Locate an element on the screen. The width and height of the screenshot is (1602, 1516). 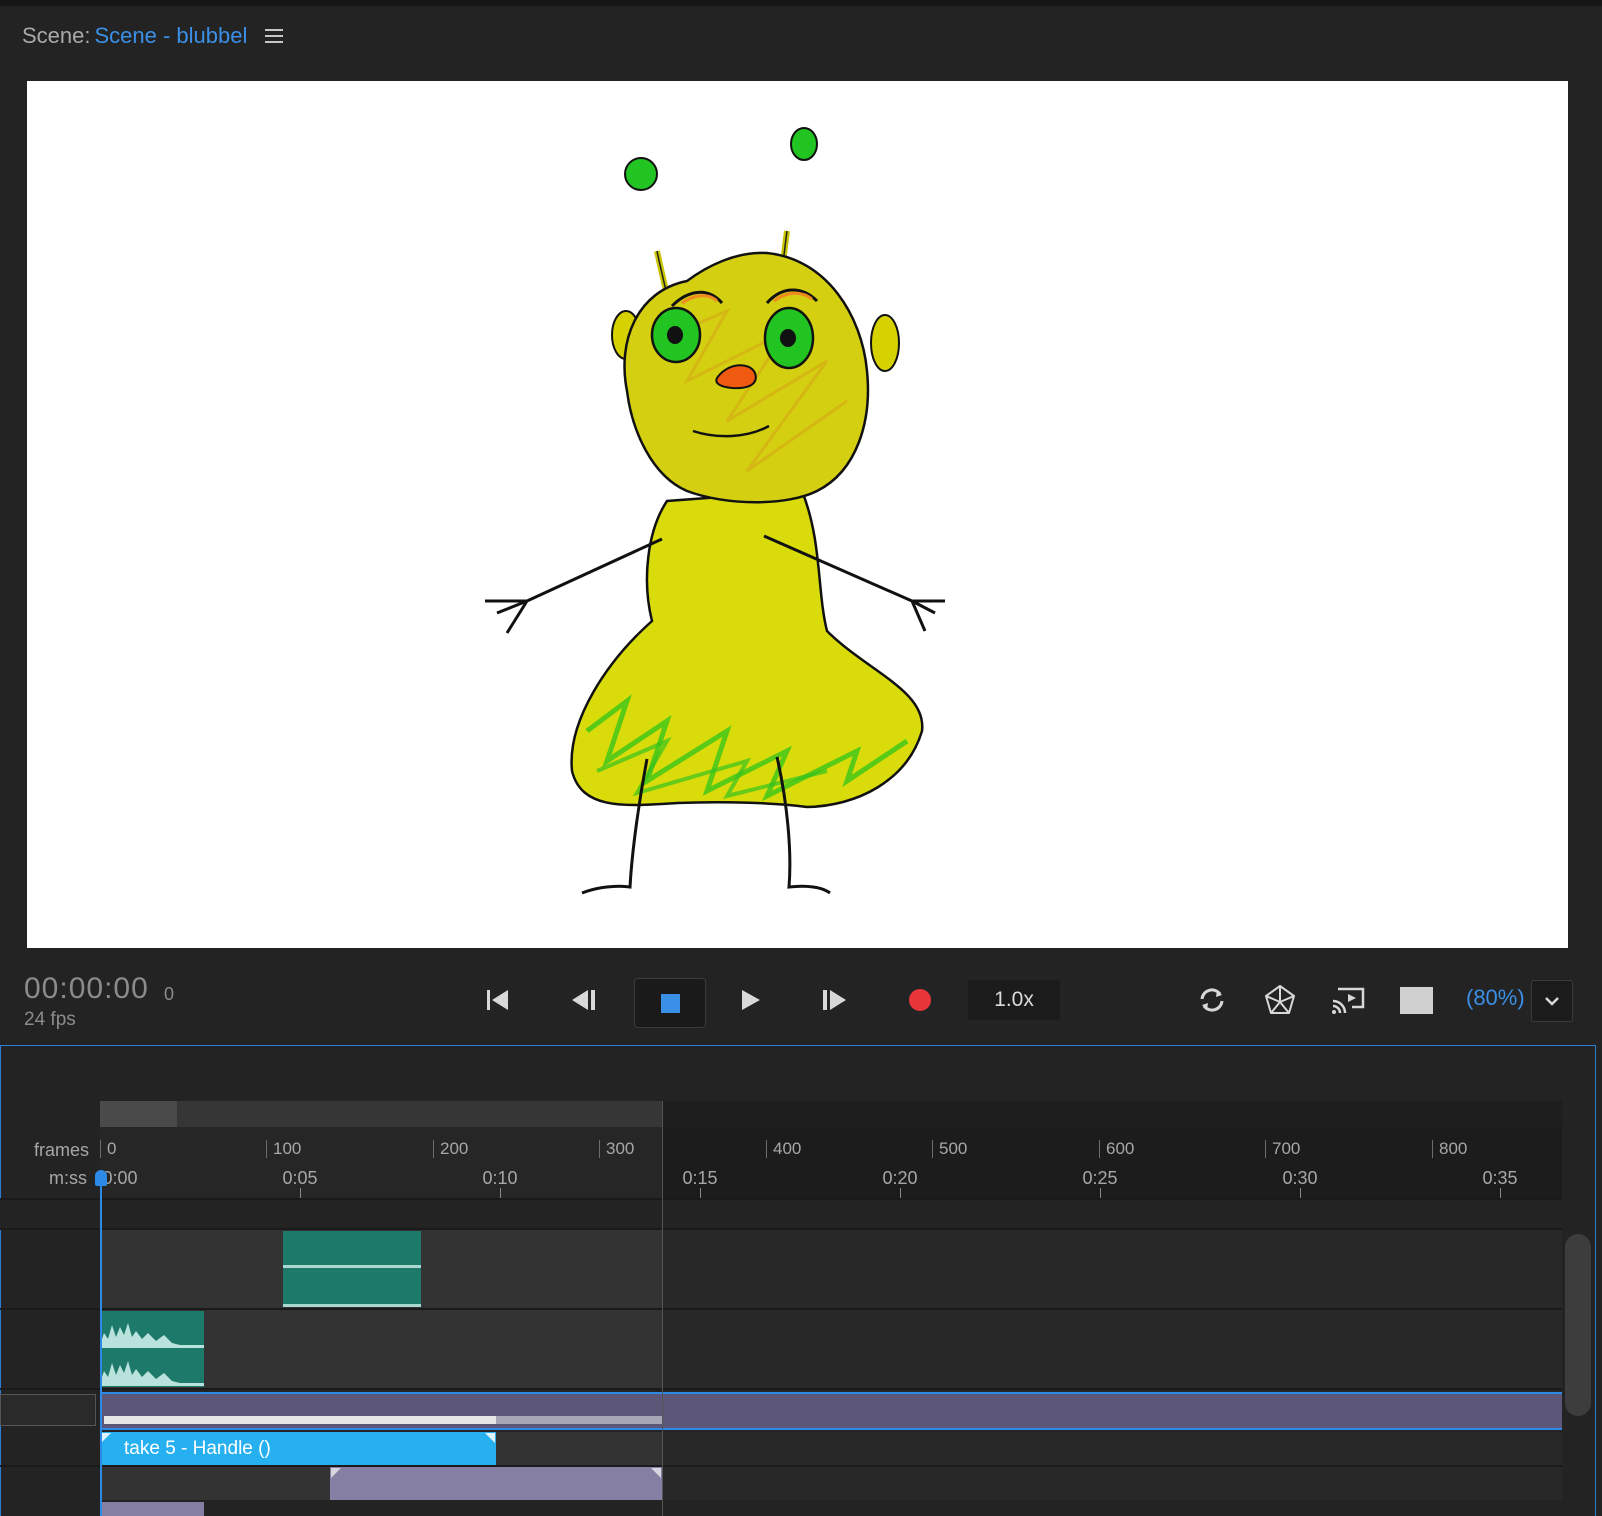
scroll-thumb is located at coordinates (138, 1114).